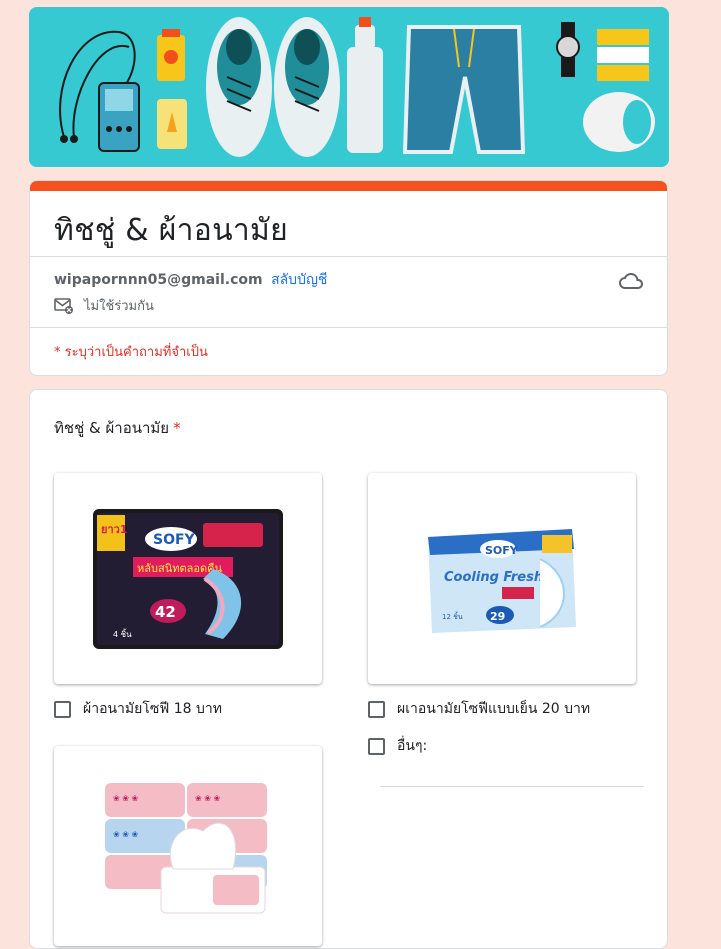 The width and height of the screenshot is (721, 949). Describe the element at coordinates (171, 230) in the screenshot. I see `form-title: ทิชชู่ & ผ้าอนามัย` at that location.